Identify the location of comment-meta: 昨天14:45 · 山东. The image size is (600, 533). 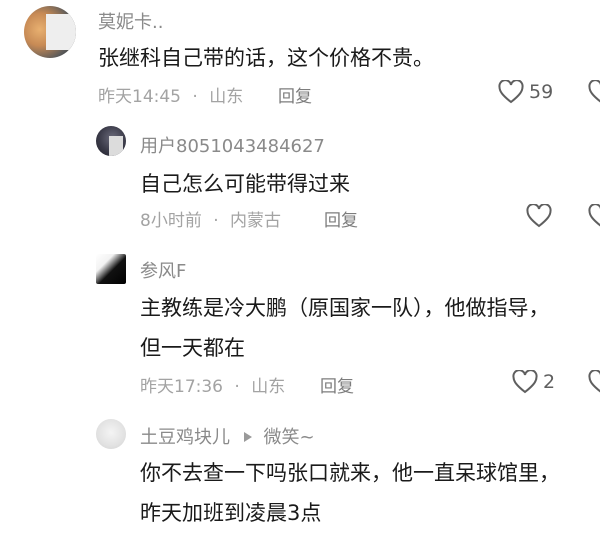
(170, 94).